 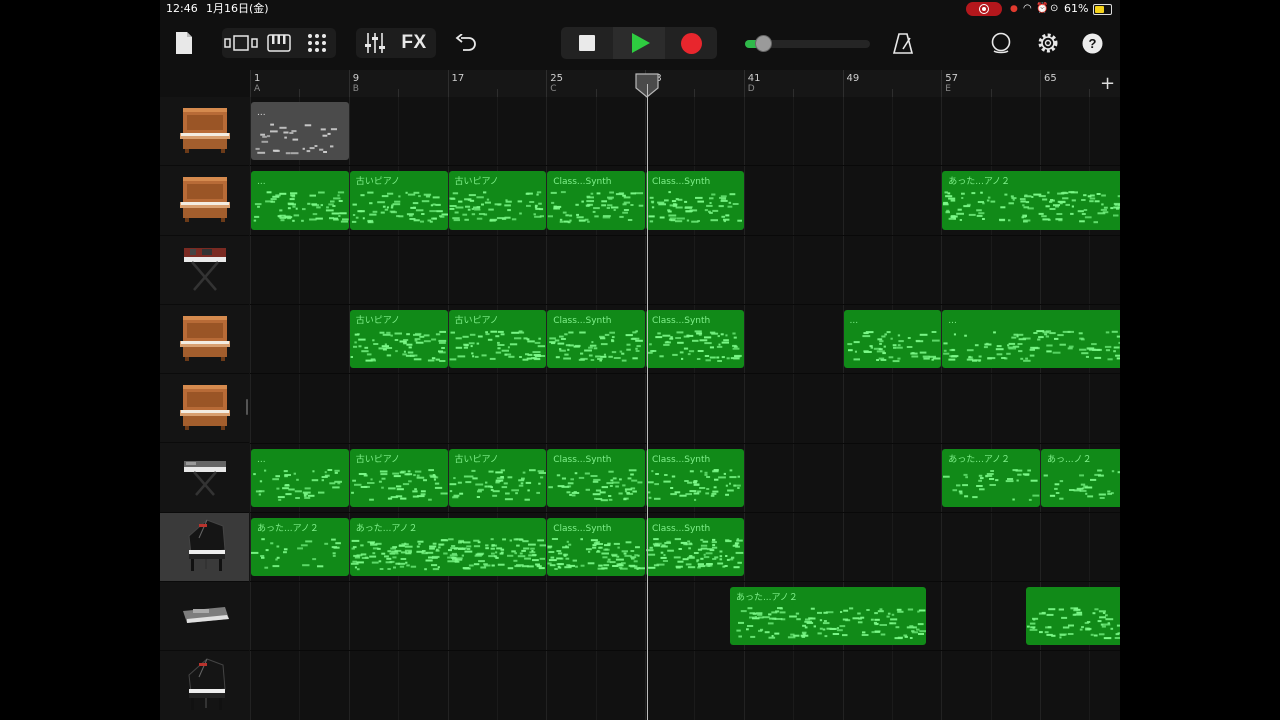 I want to click on region: あっ...ノ２, so click(x=1080, y=477).